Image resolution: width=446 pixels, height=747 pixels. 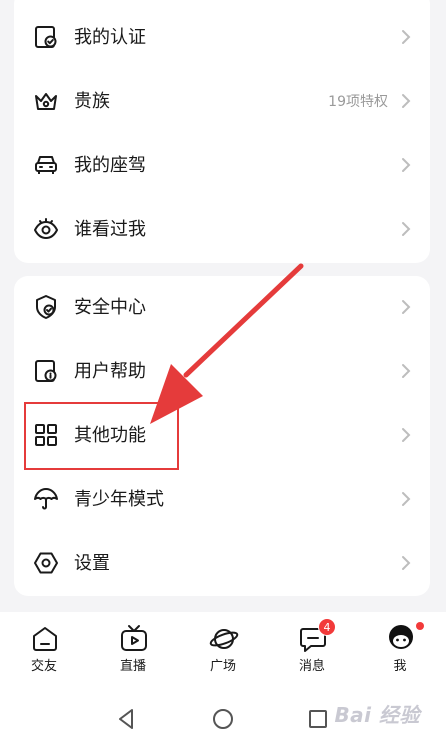 What do you see at coordinates (132, 666) in the screenshot?
I see `tab-label: 直播` at bounding box center [132, 666].